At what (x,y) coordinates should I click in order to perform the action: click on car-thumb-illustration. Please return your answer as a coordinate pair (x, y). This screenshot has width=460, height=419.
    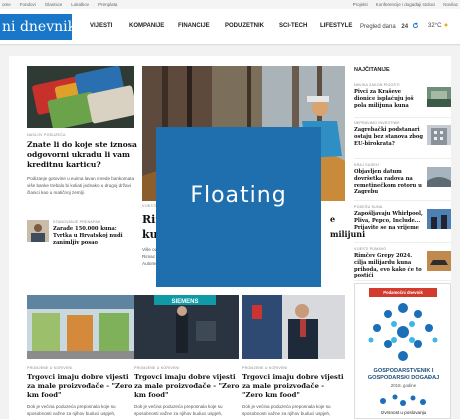
    Looking at the image, I should click on (439, 261).